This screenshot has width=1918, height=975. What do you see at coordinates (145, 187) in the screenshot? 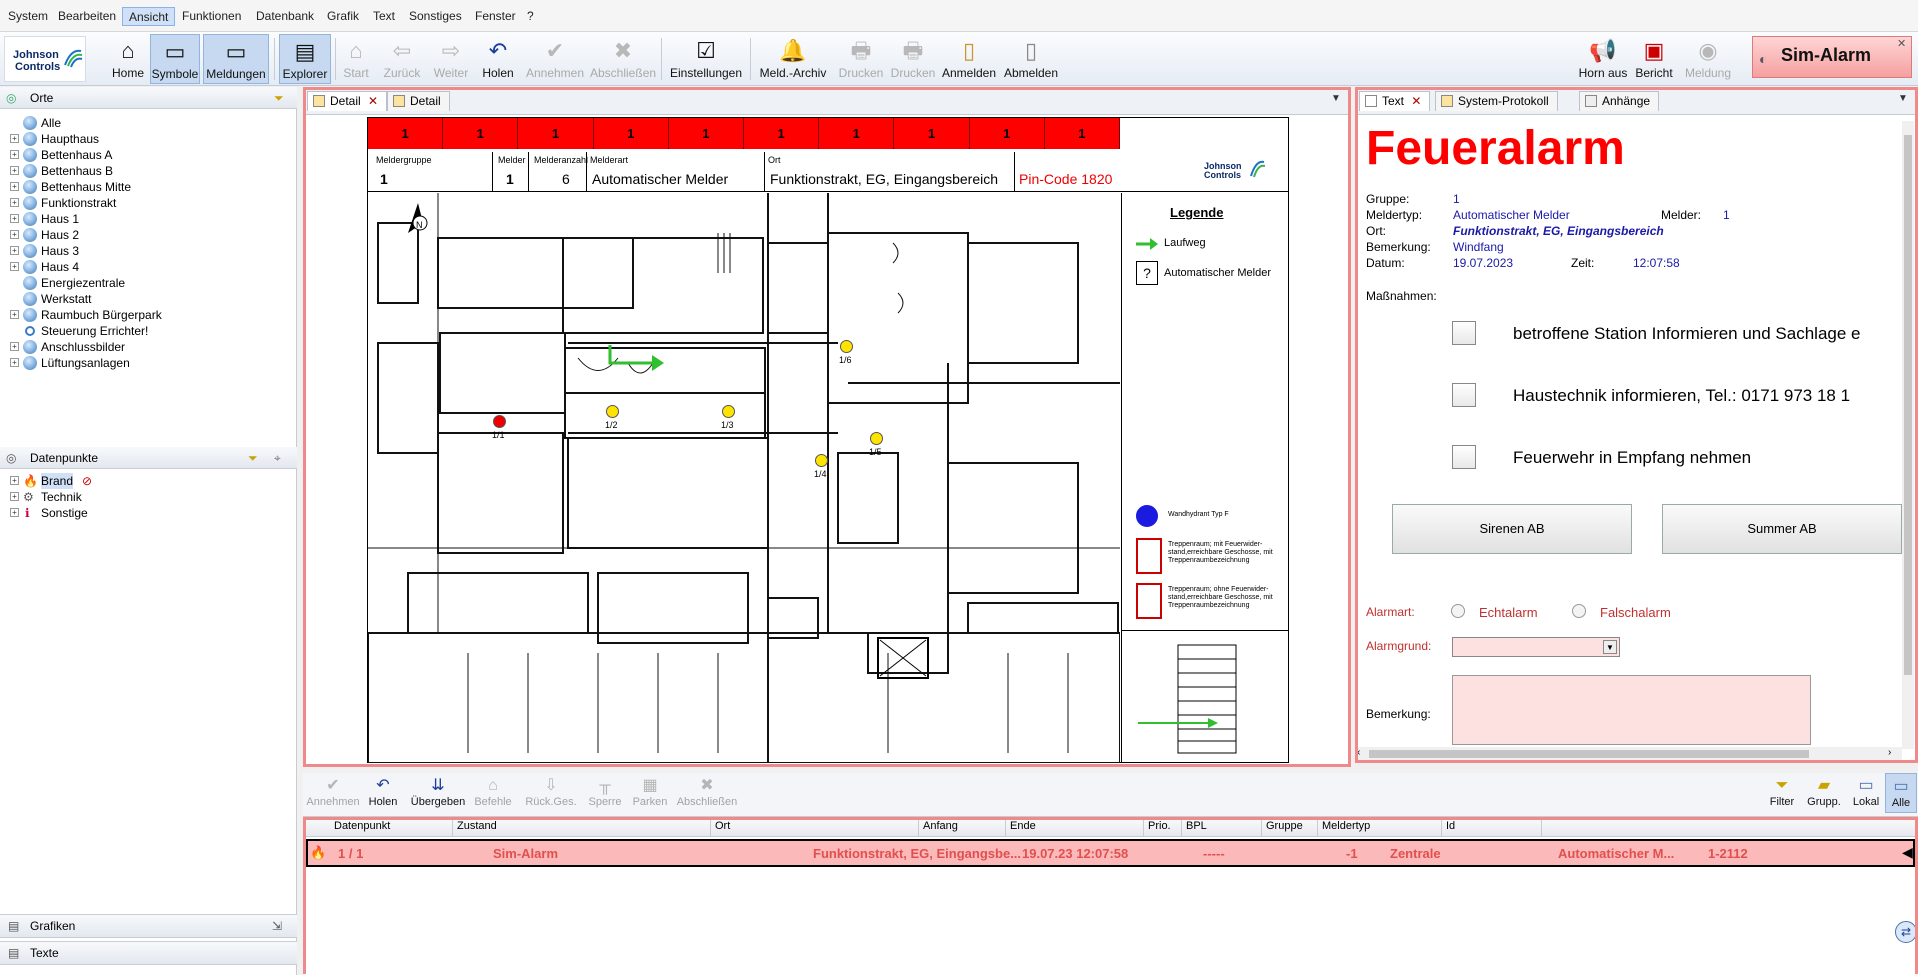
I see `tree-item-ort: + Bettenhaus Mitte` at bounding box center [145, 187].